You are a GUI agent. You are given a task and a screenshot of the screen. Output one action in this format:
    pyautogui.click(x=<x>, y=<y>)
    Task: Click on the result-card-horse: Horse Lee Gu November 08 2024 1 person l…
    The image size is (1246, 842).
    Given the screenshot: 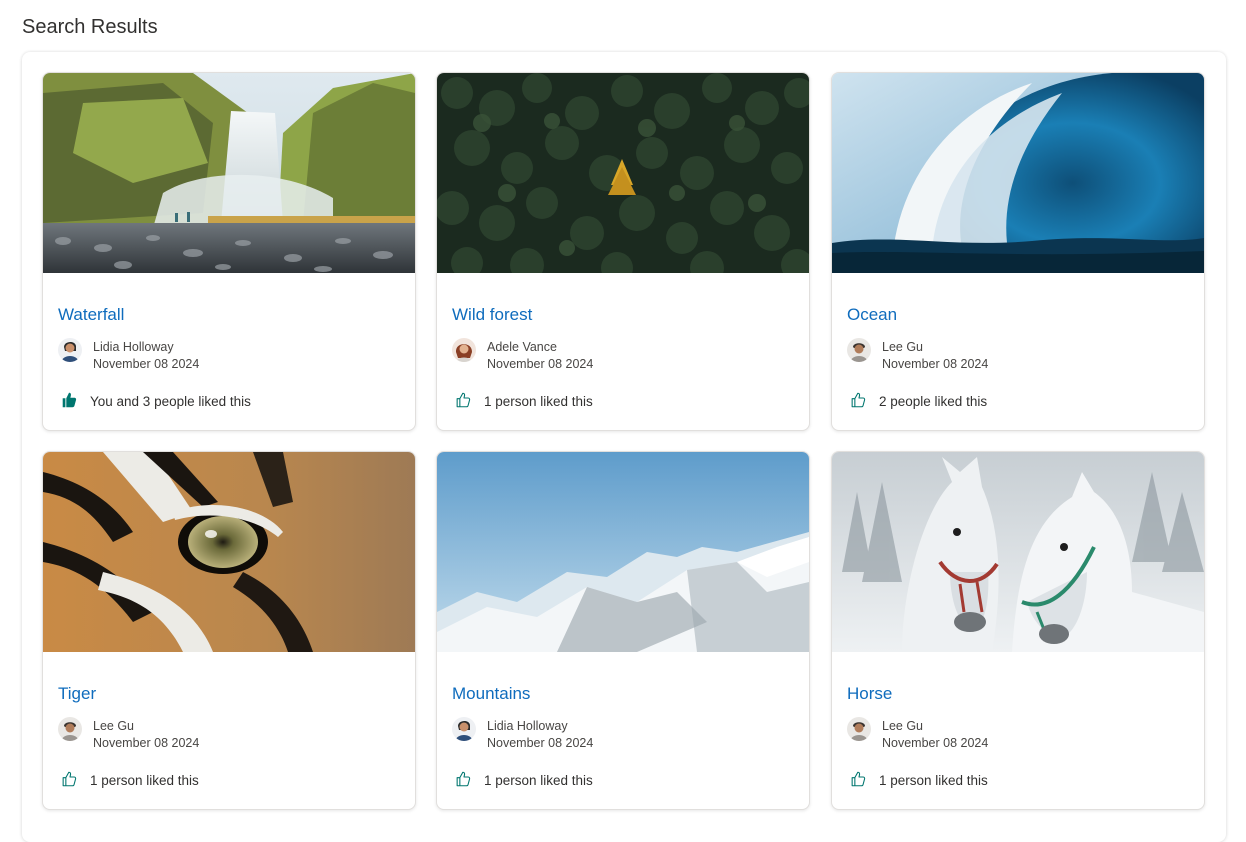 What is the action you would take?
    pyautogui.click(x=1018, y=630)
    